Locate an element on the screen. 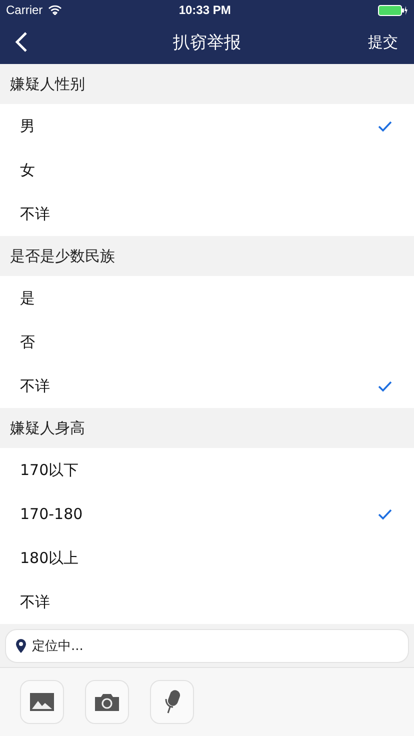 The width and height of the screenshot is (414, 736). map-pin-icon is located at coordinates (21, 646).